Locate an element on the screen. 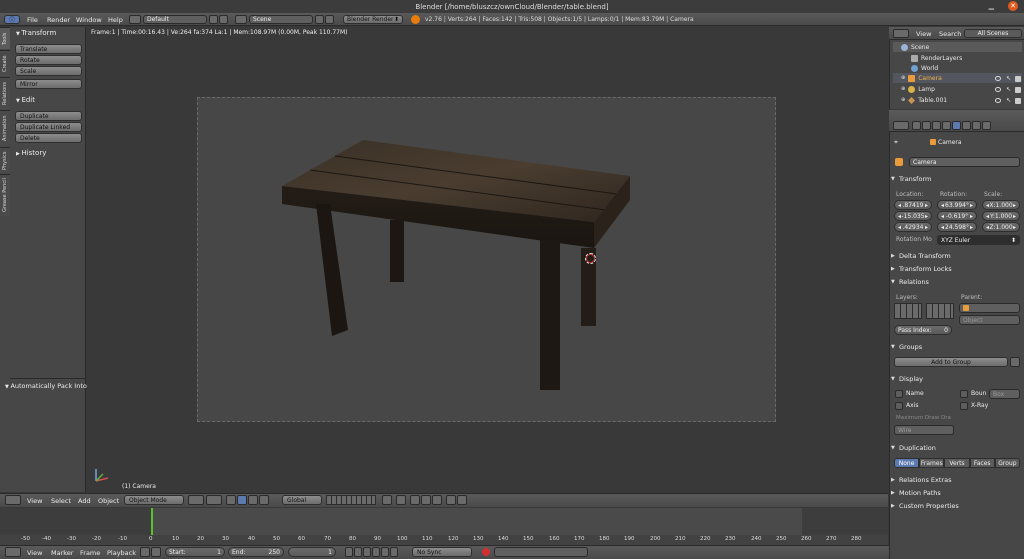  location-x-field: ◂ .87419 ▸ is located at coordinates (913, 205).